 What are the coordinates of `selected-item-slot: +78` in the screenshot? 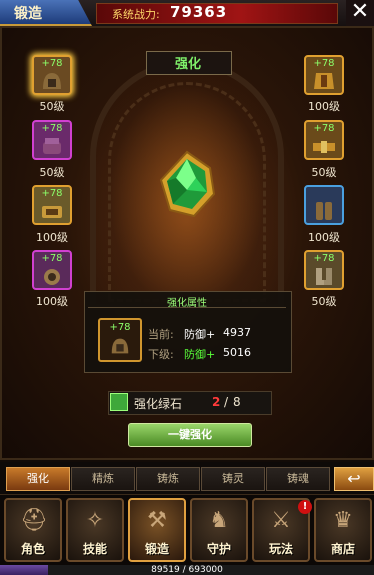 It's located at (120, 340).